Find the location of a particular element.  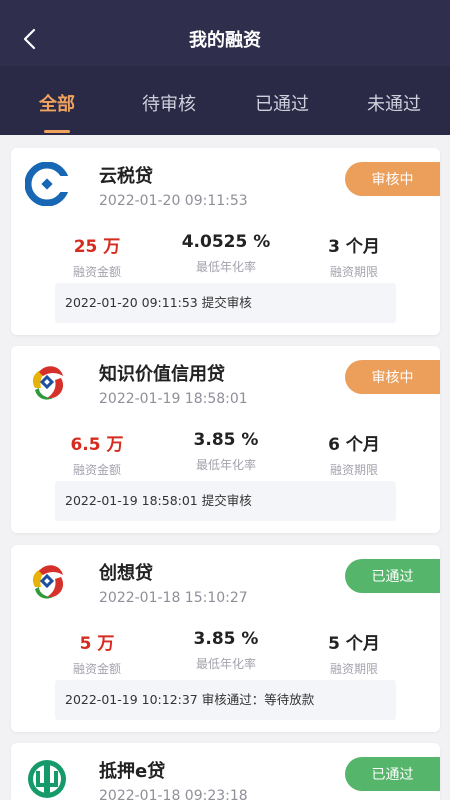

loan-name: 抵押e贷 is located at coordinates (132, 771).